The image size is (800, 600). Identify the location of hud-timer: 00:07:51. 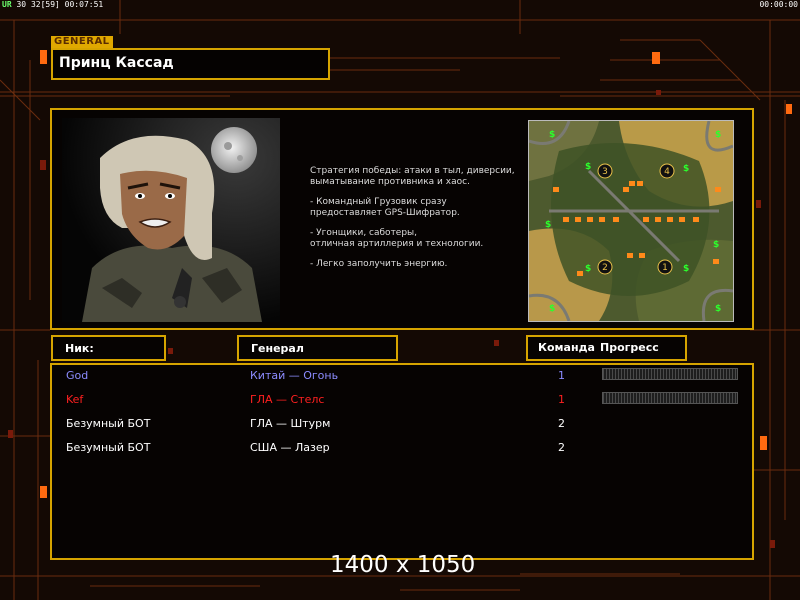
(84, 4).